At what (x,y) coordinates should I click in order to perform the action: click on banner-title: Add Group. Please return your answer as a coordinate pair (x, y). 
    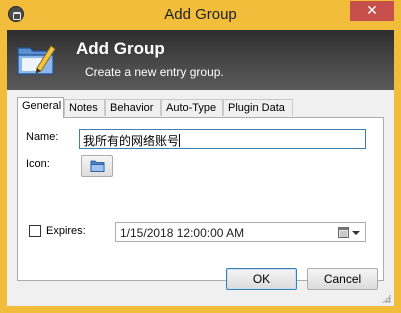
    Looking at the image, I should click on (120, 48).